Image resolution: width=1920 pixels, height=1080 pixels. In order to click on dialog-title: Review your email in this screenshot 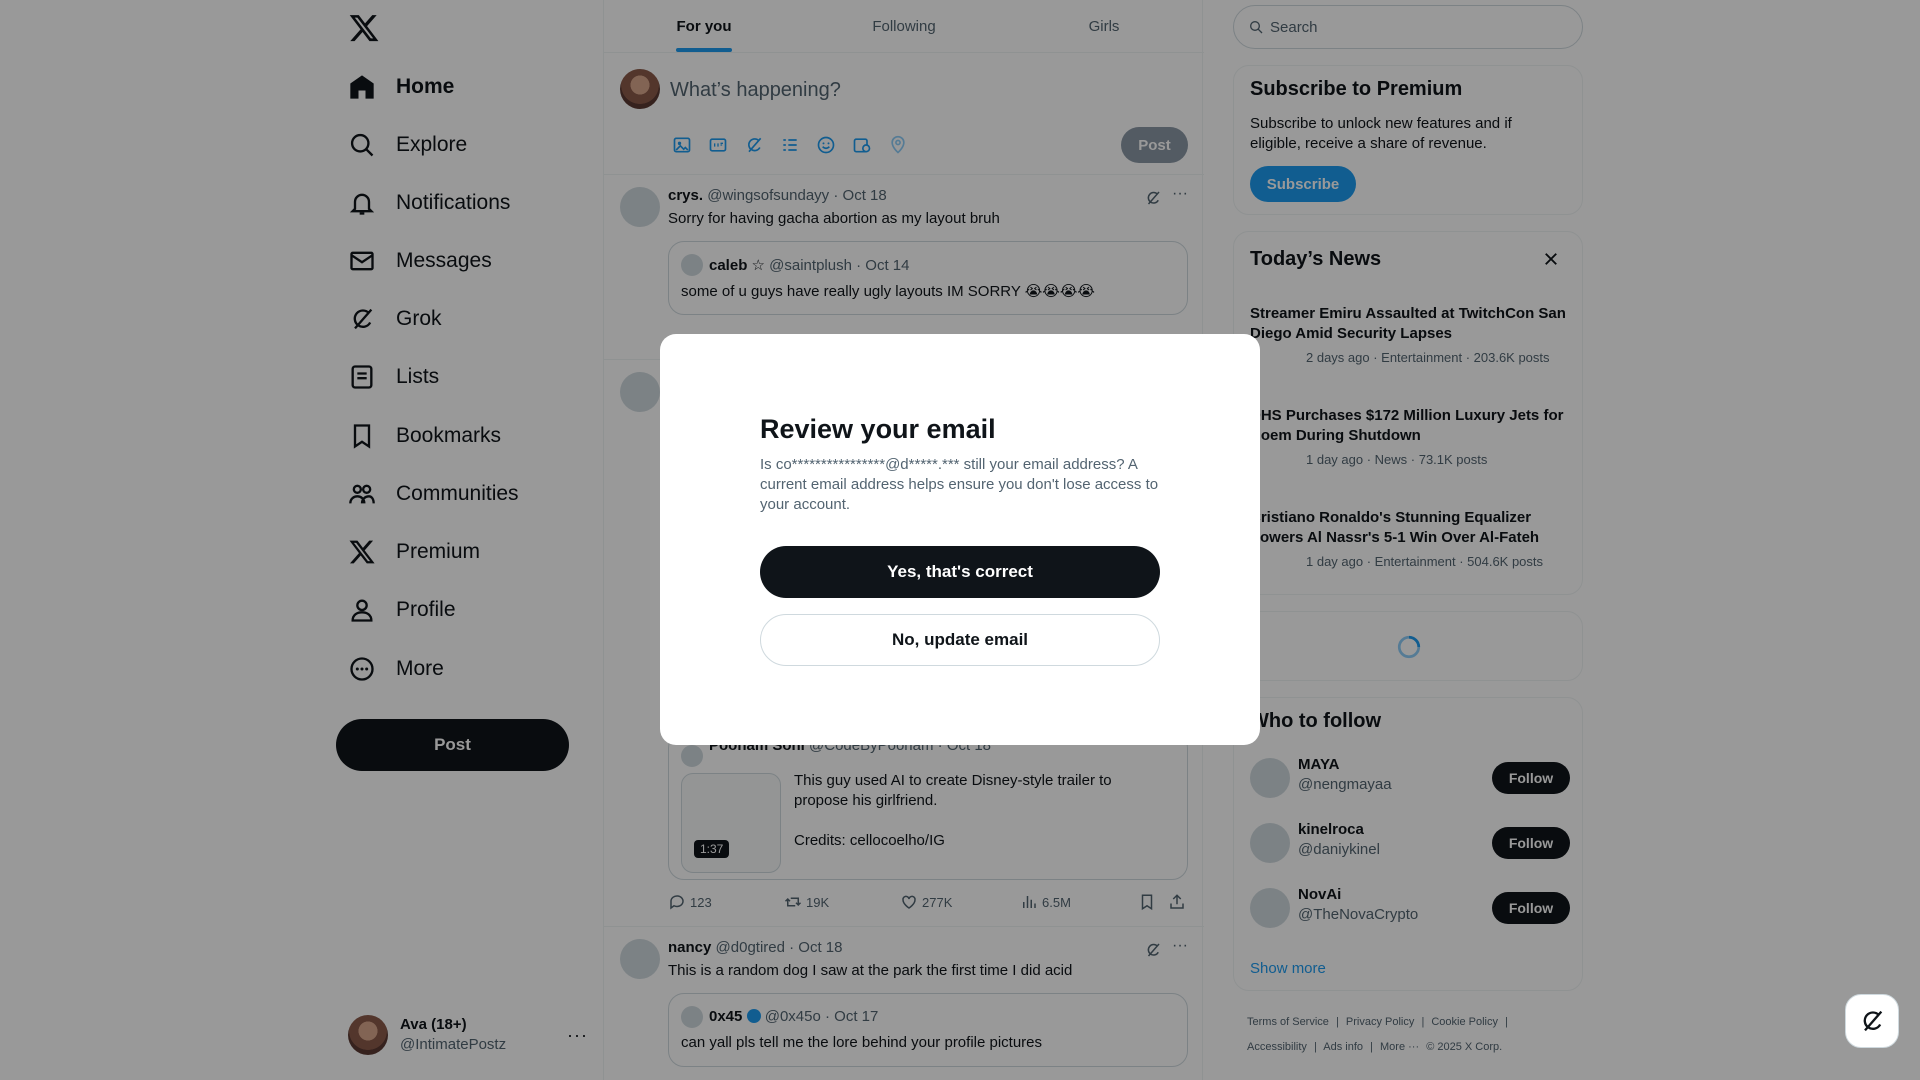, I will do `click(878, 429)`.